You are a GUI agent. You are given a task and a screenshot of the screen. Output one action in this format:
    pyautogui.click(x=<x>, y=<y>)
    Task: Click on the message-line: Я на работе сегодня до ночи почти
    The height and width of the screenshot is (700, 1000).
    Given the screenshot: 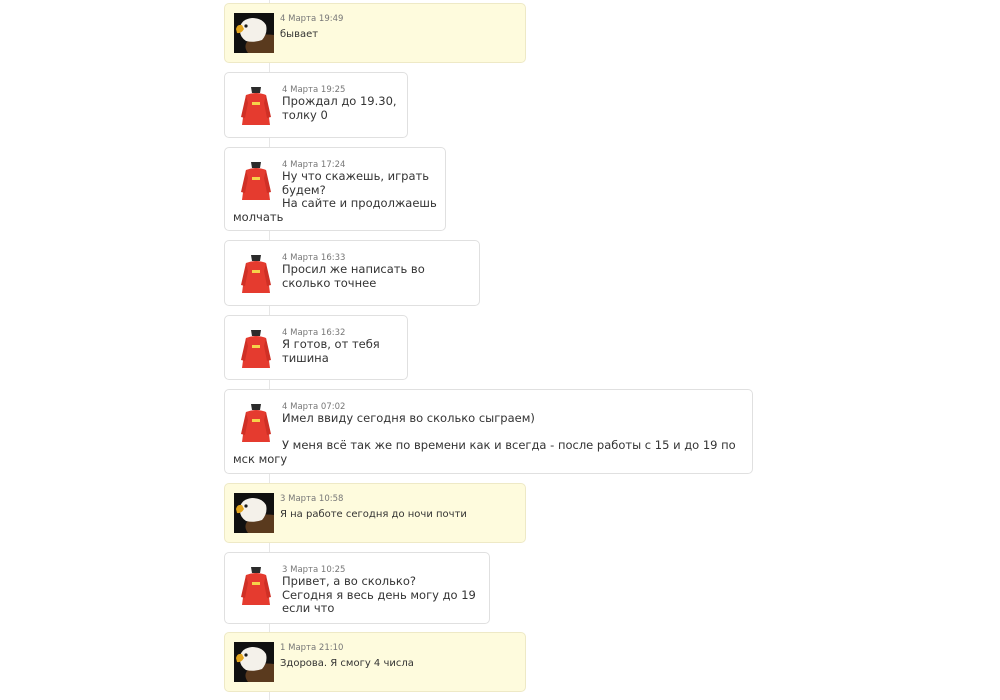 What is the action you would take?
    pyautogui.click(x=373, y=514)
    